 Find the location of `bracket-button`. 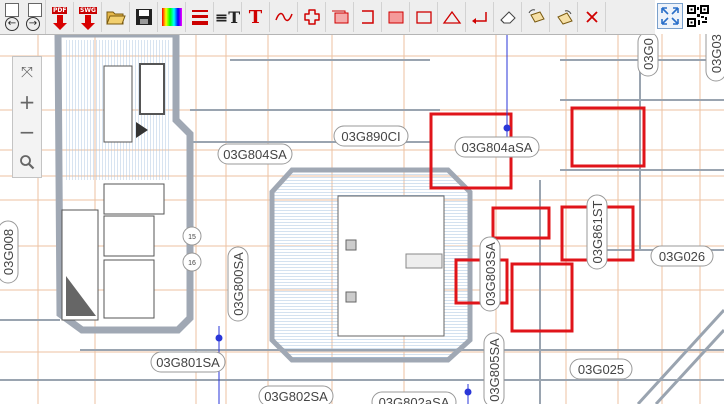

bracket-button is located at coordinates (368, 17).